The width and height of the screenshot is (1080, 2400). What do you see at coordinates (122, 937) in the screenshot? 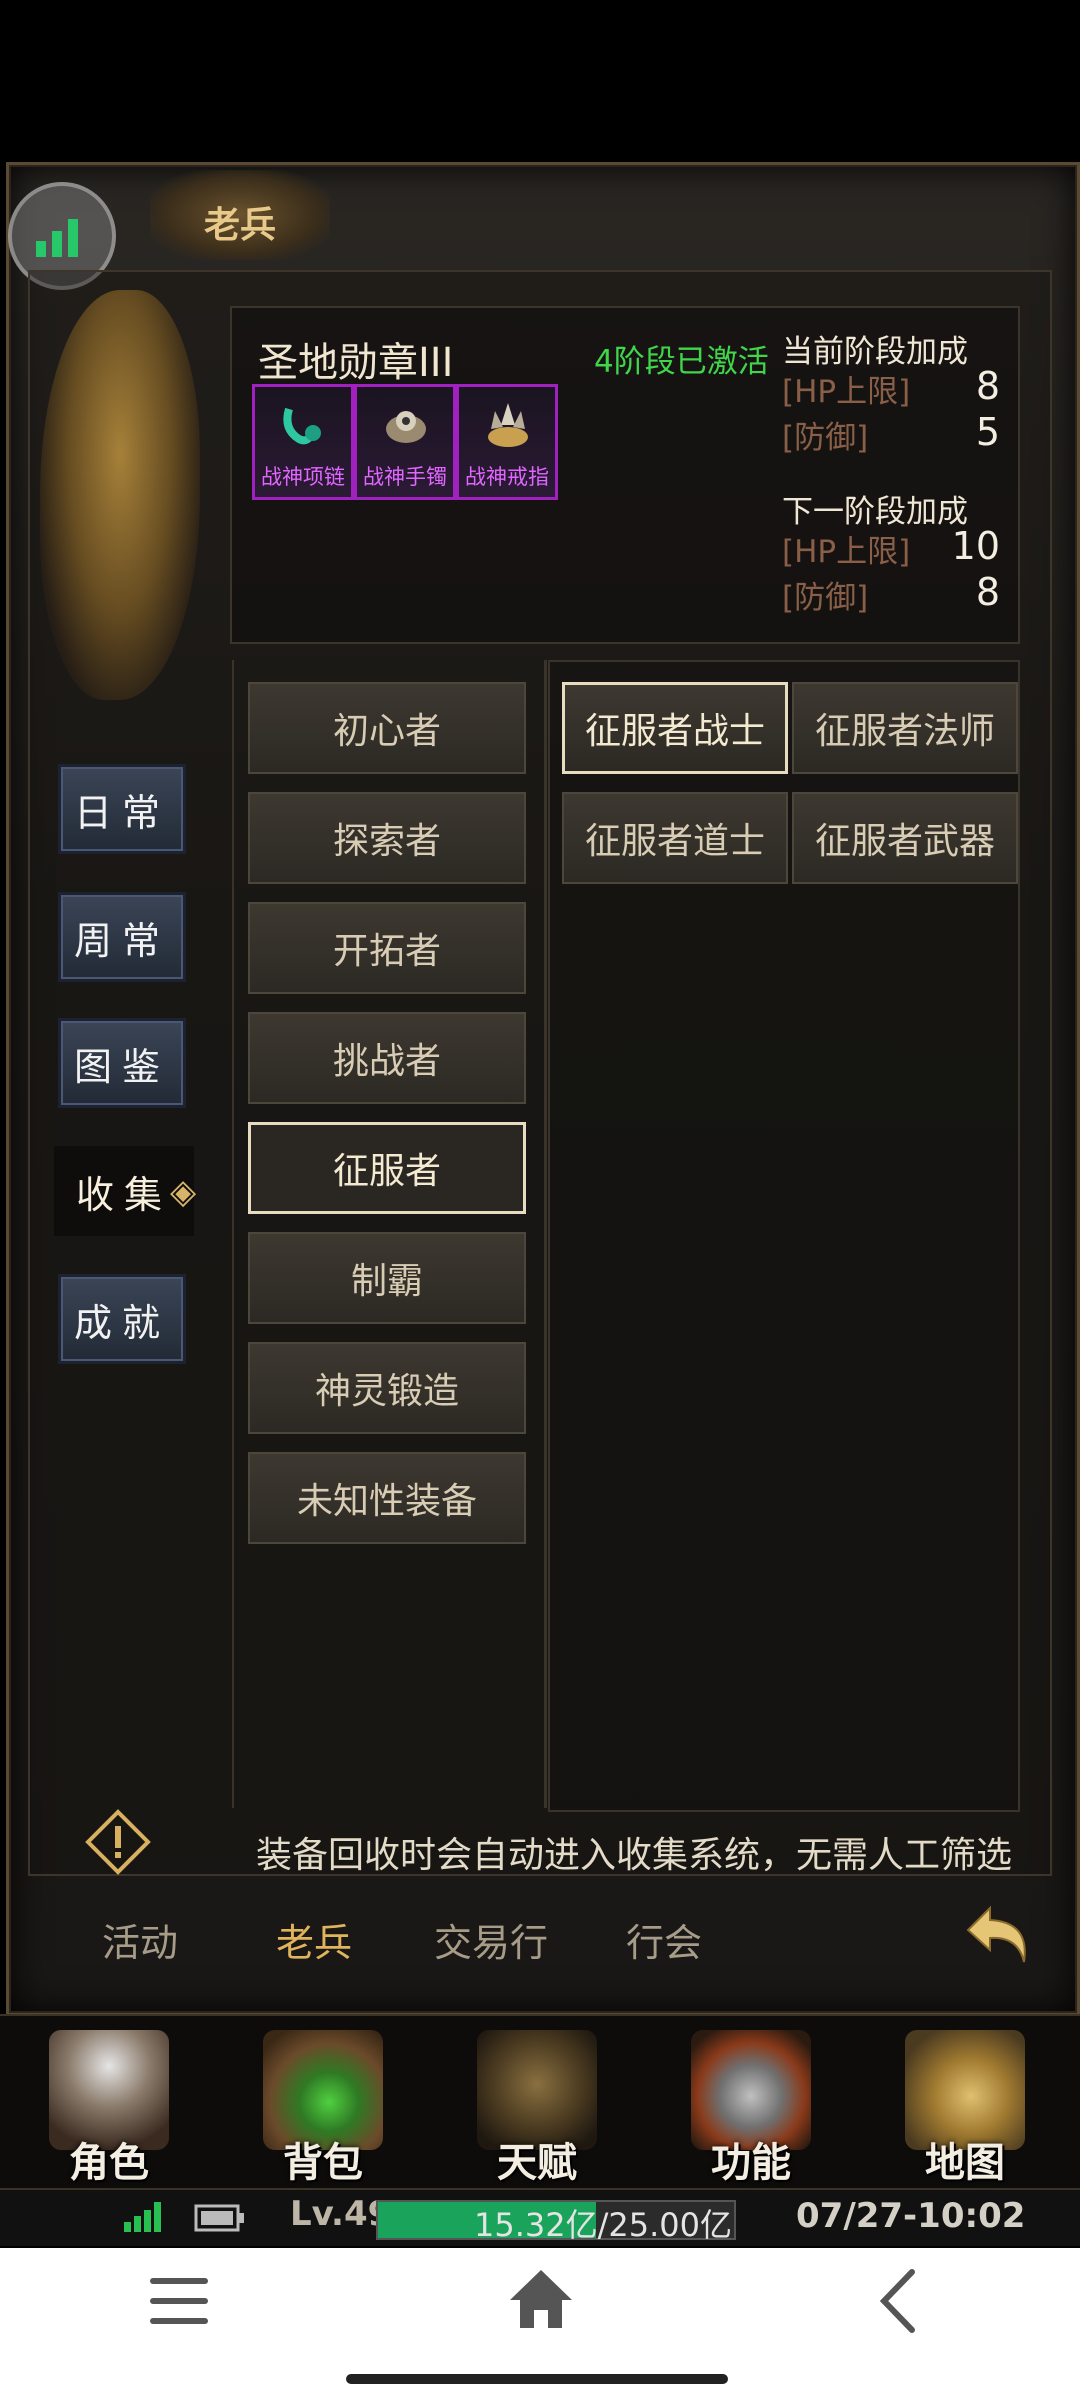
I see `side-tab-weekly: 周常` at bounding box center [122, 937].